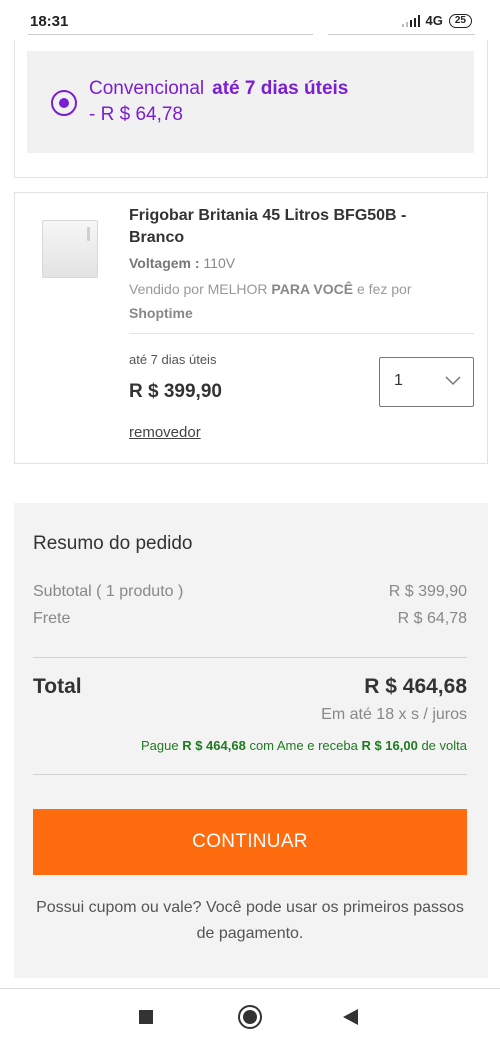  I want to click on subtotal-value: R $ 399,90, so click(427, 591).